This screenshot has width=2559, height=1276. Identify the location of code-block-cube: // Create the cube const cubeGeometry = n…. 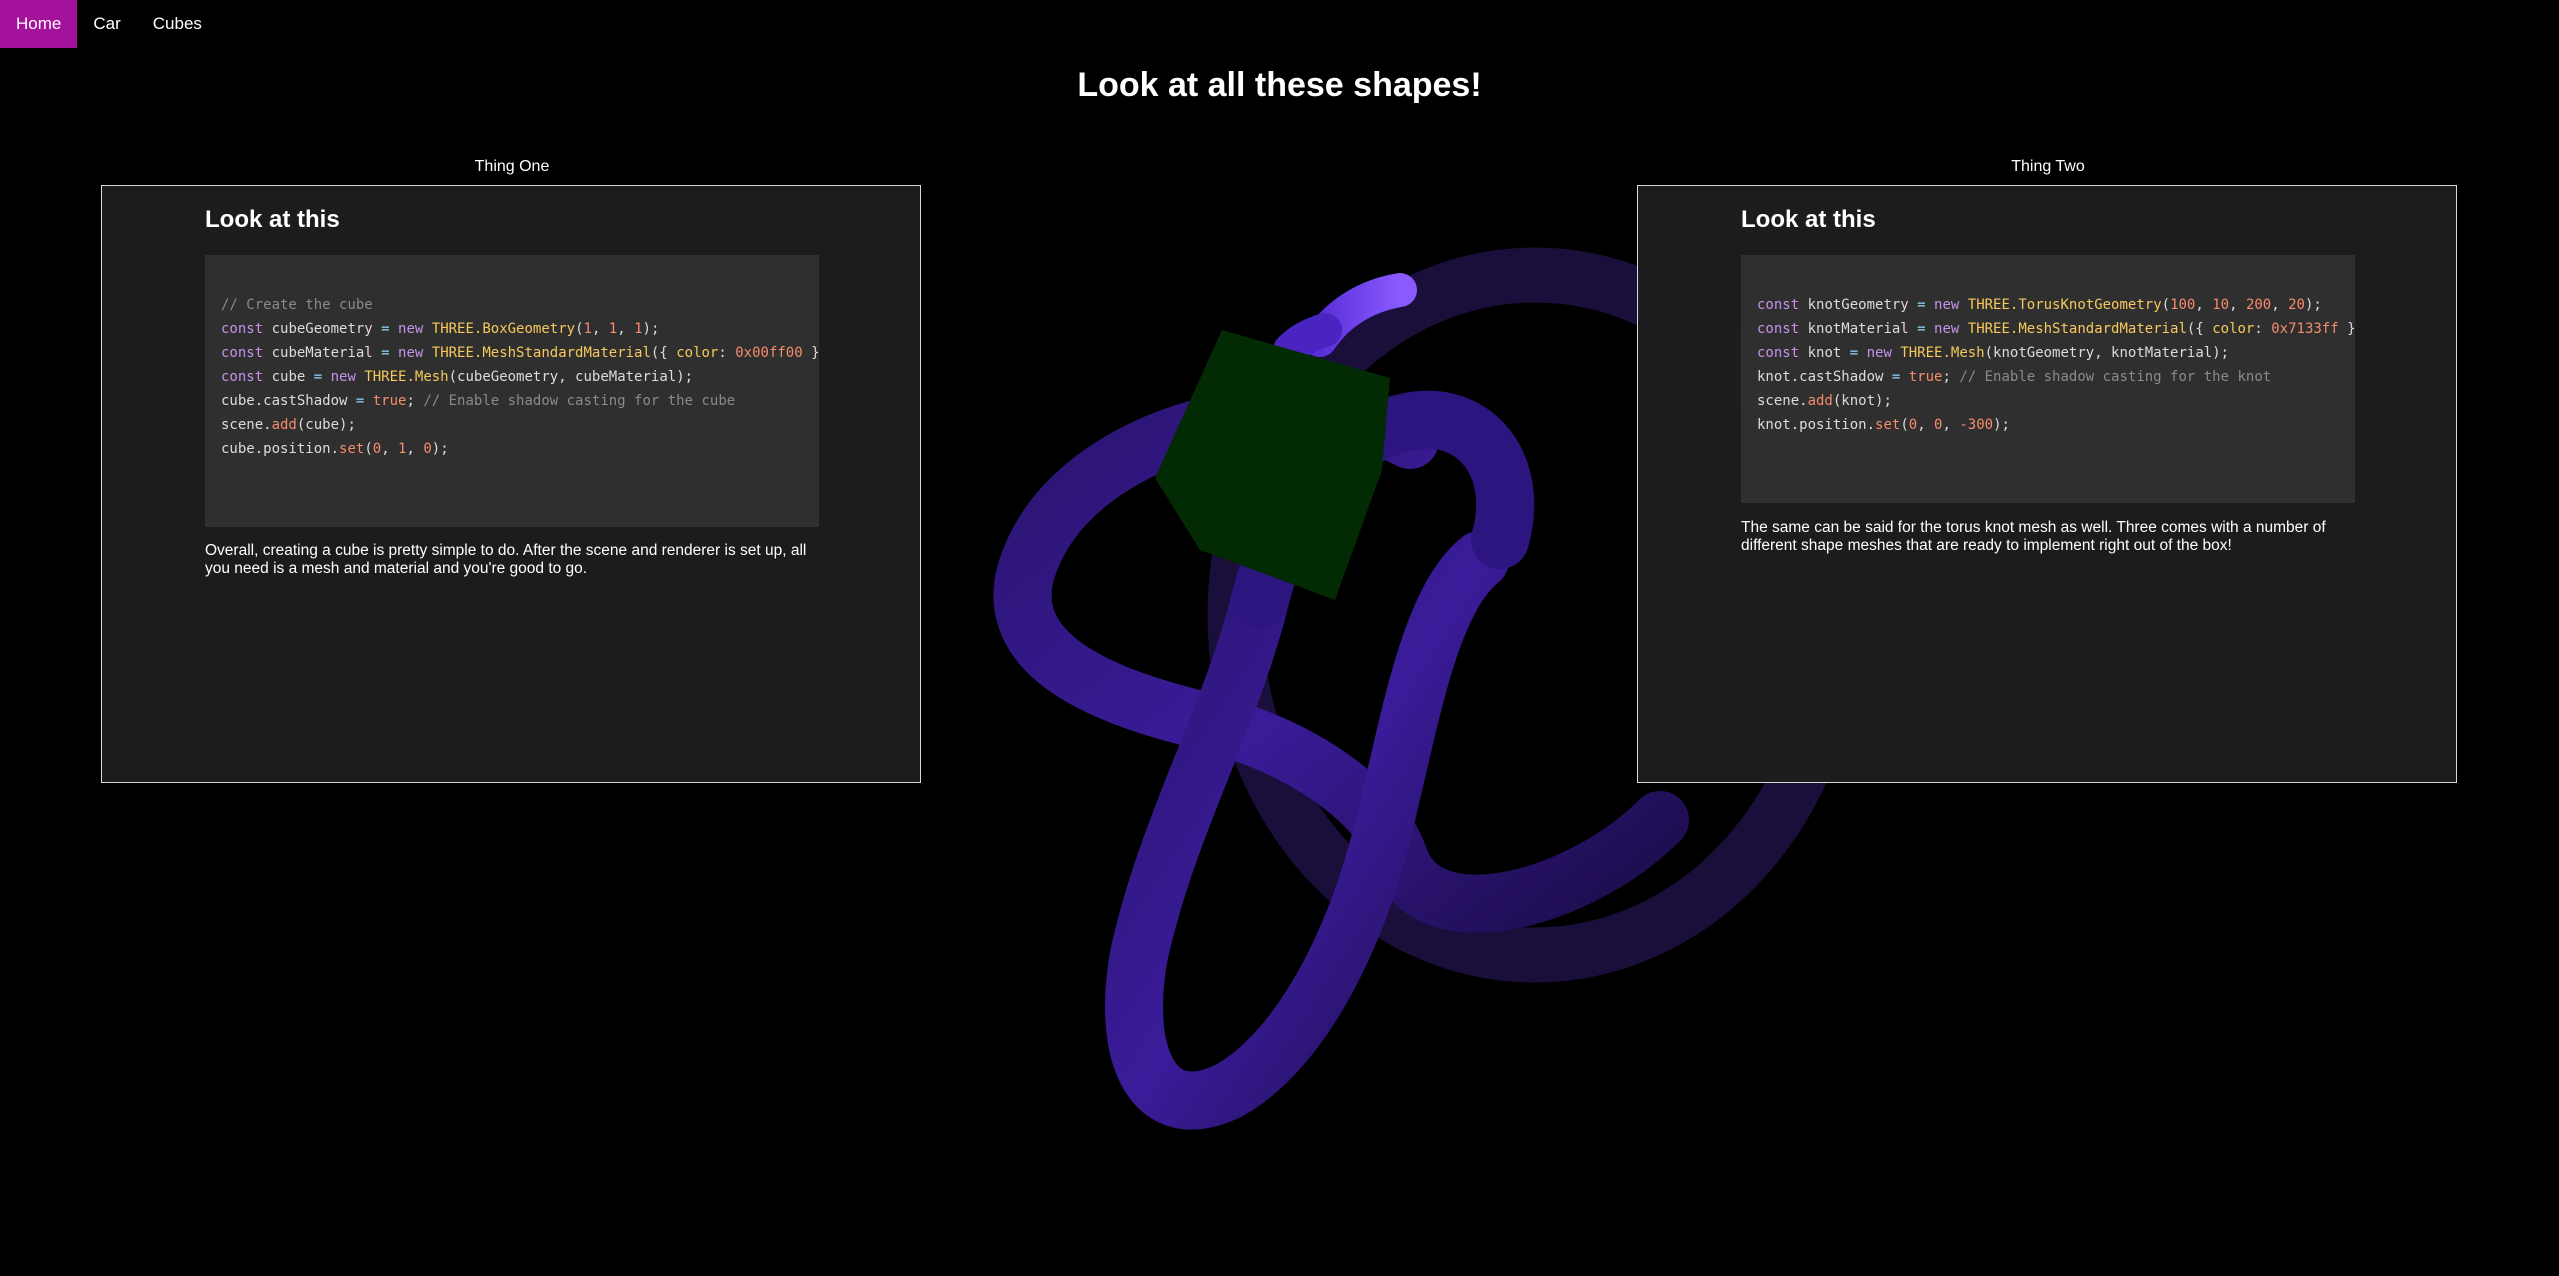
(512, 391).